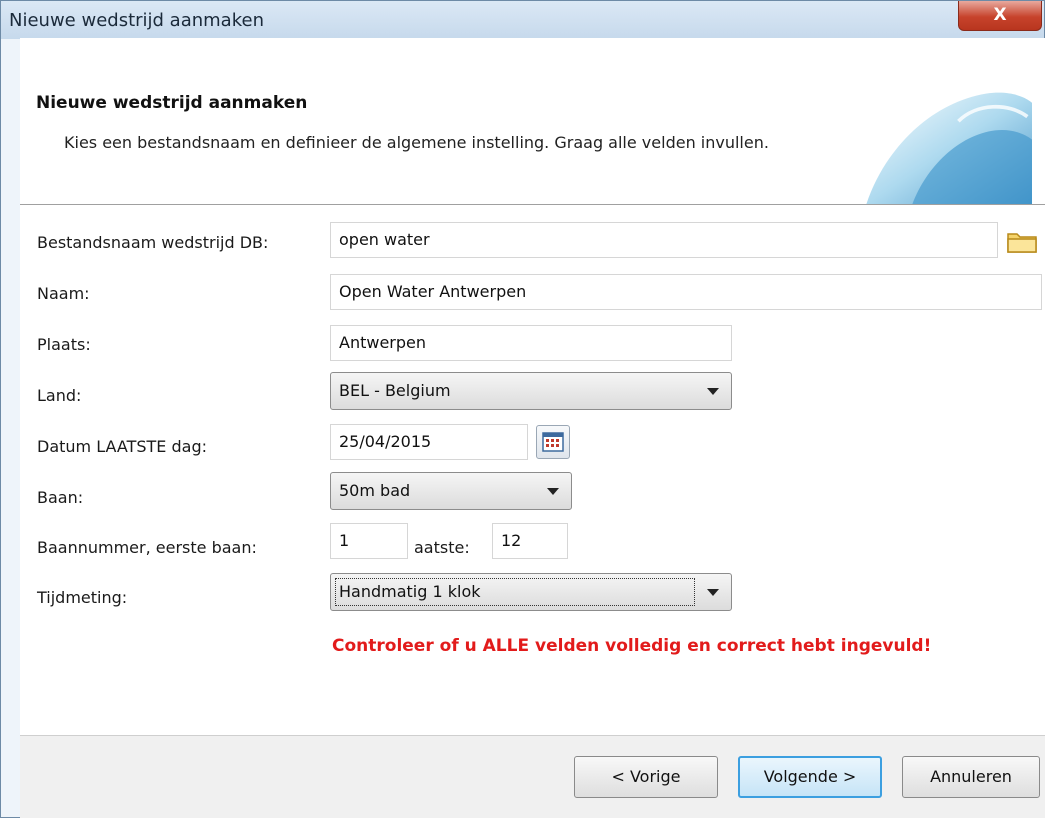 This screenshot has width=1047, height=820. Describe the element at coordinates (522, 20) in the screenshot. I see `title-bar: Nieuwe wedstrijd aanmaken X` at that location.